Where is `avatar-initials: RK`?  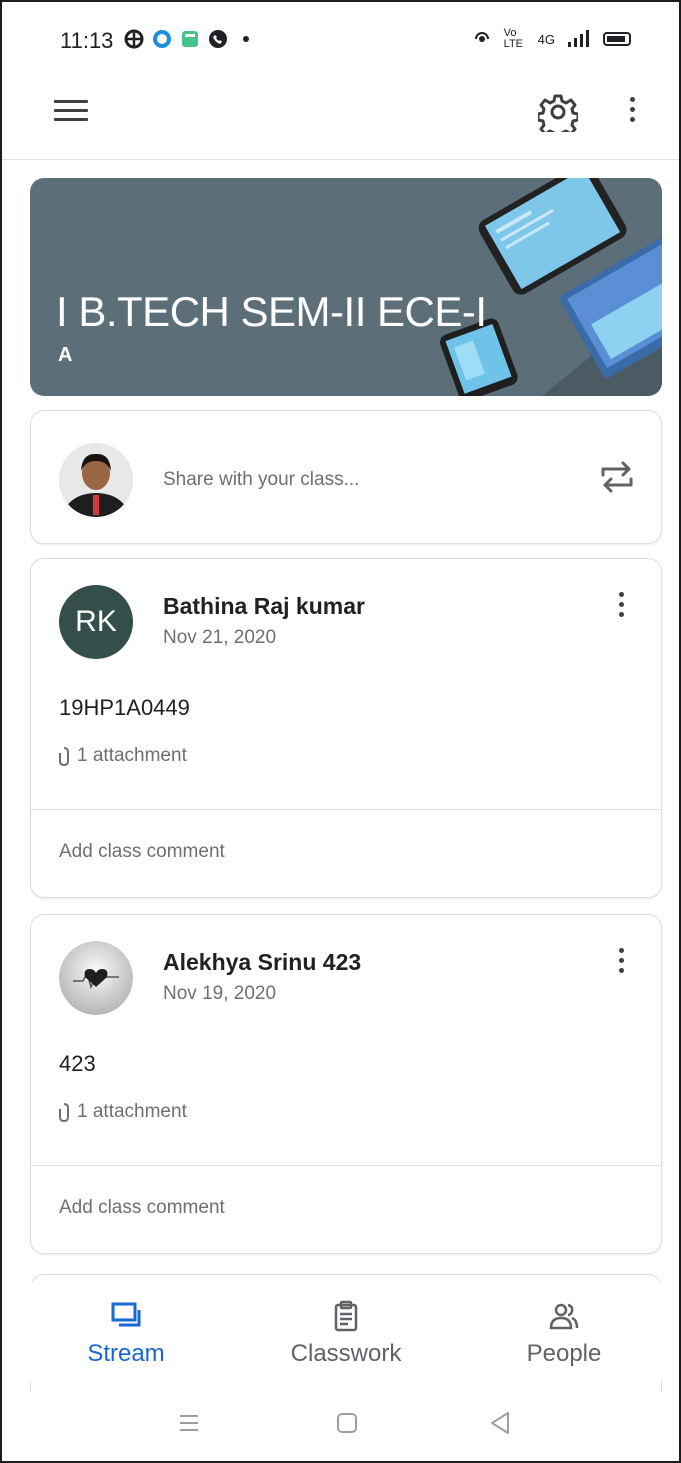 avatar-initials: RK is located at coordinates (96, 622).